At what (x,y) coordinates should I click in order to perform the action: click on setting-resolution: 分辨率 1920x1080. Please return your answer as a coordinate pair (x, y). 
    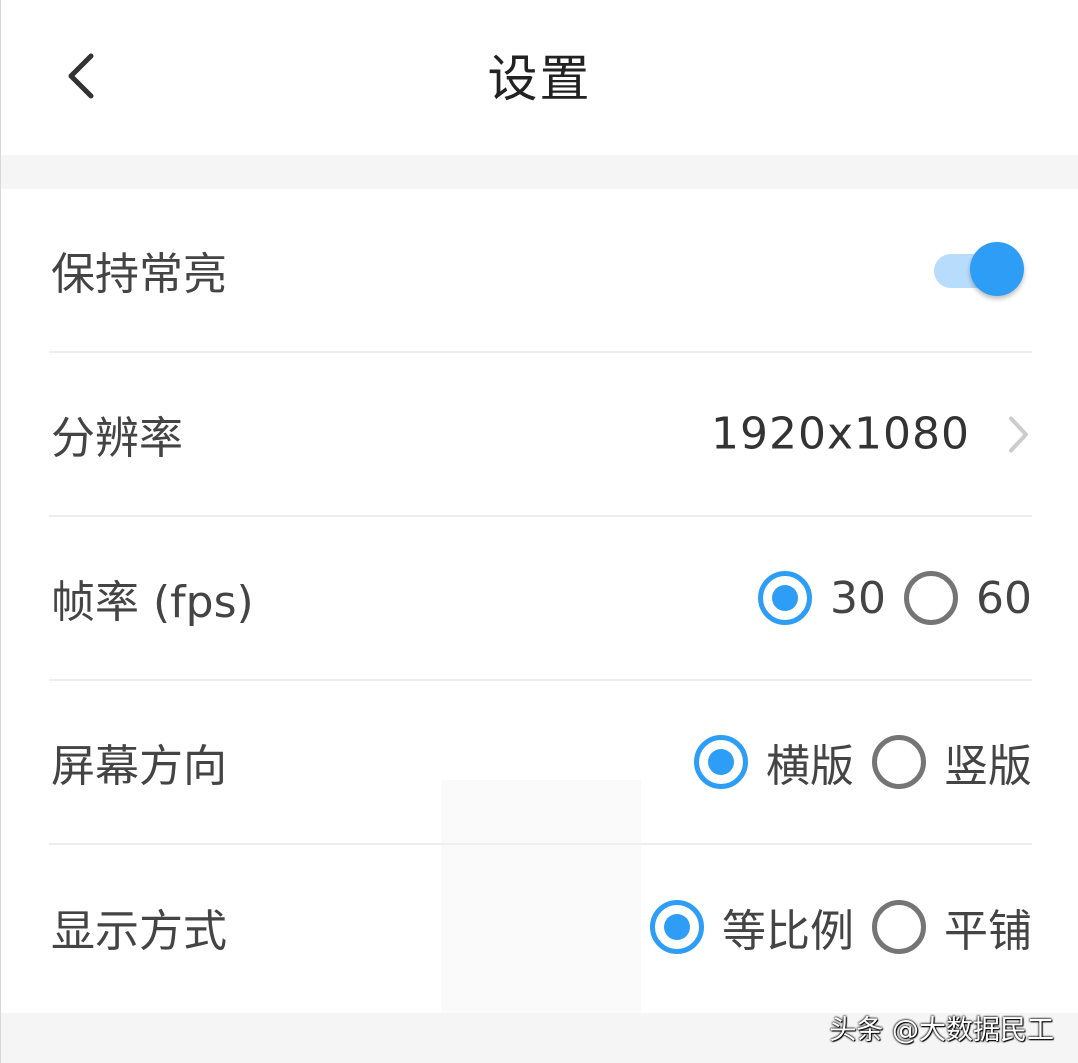
    Looking at the image, I should click on (540, 435).